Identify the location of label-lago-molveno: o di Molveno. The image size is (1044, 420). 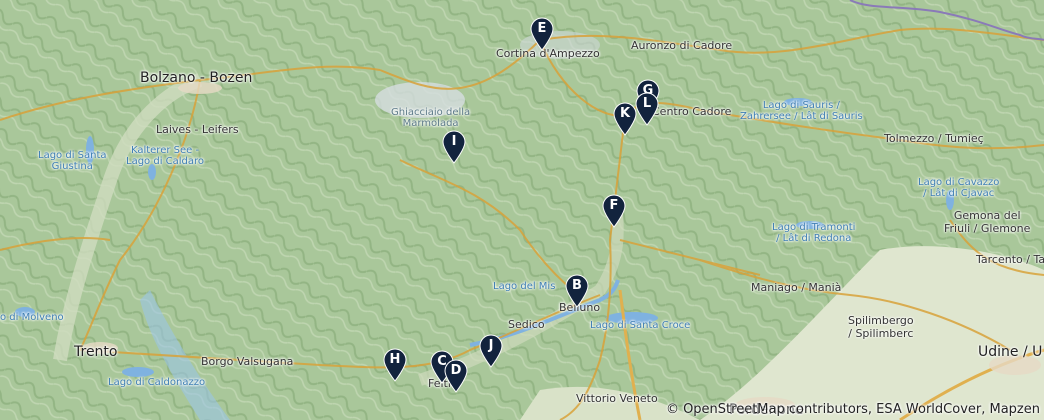
(32, 317).